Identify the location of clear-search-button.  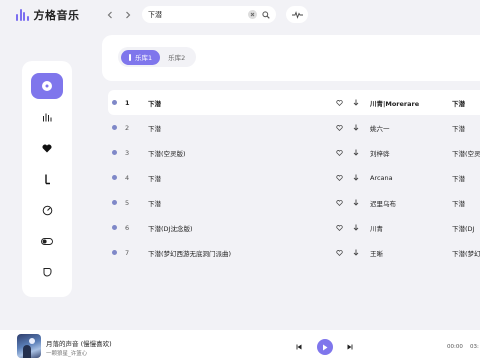
(252, 14).